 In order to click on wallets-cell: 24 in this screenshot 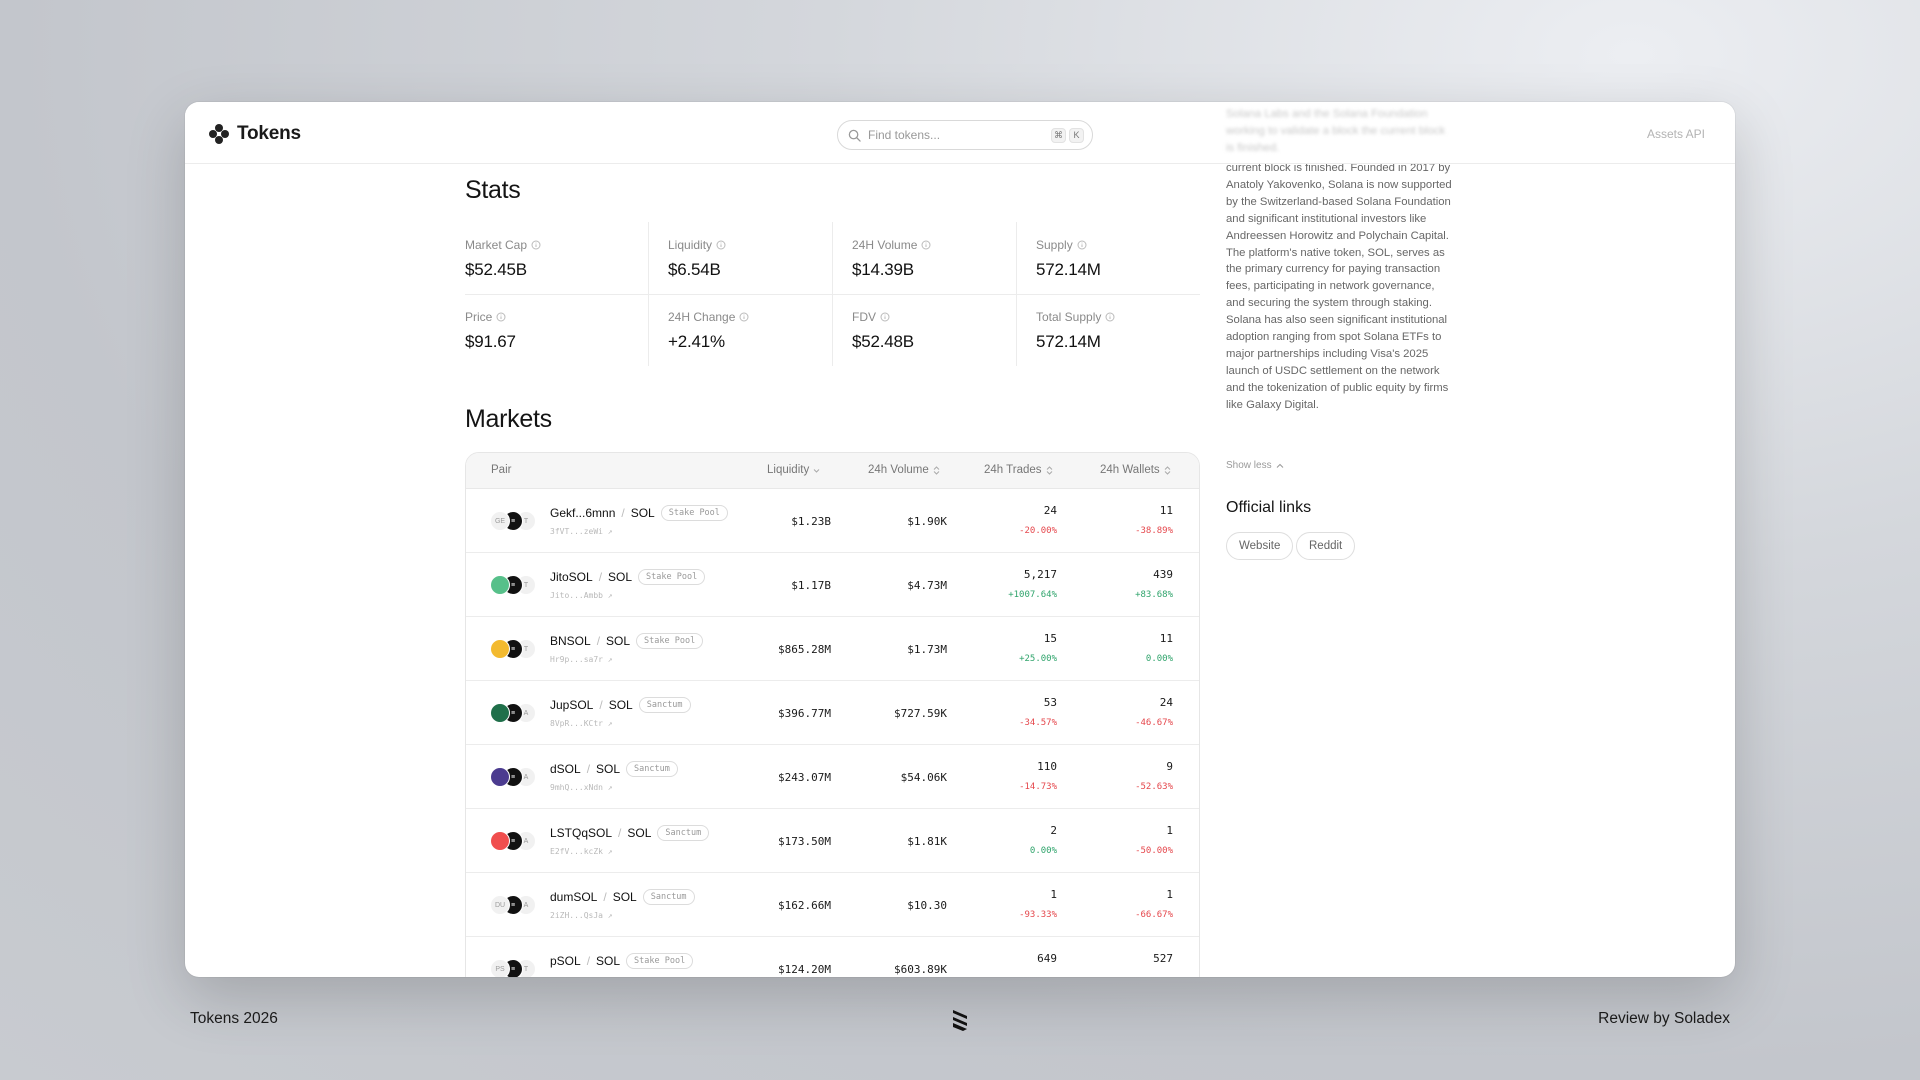, I will do `click(1166, 702)`.